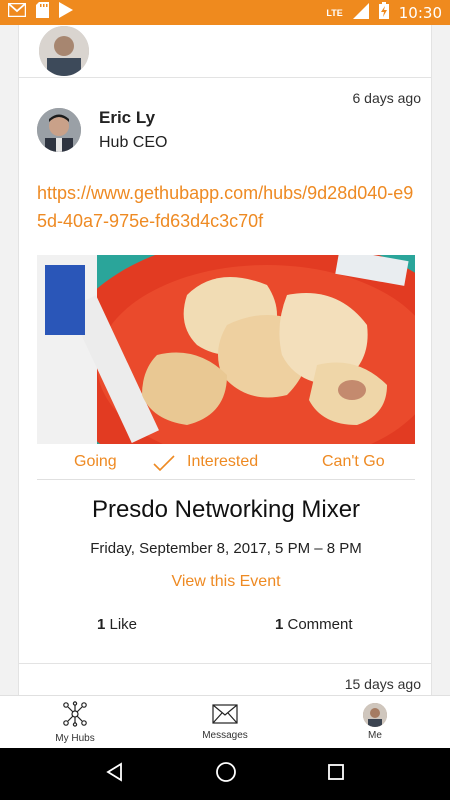 The height and width of the screenshot is (800, 450). I want to click on event-title: Presdo Networking Mixer, so click(226, 509).